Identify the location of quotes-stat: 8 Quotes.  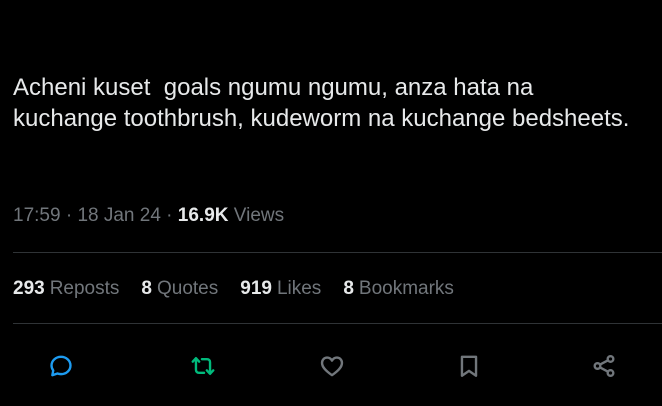
(179, 289).